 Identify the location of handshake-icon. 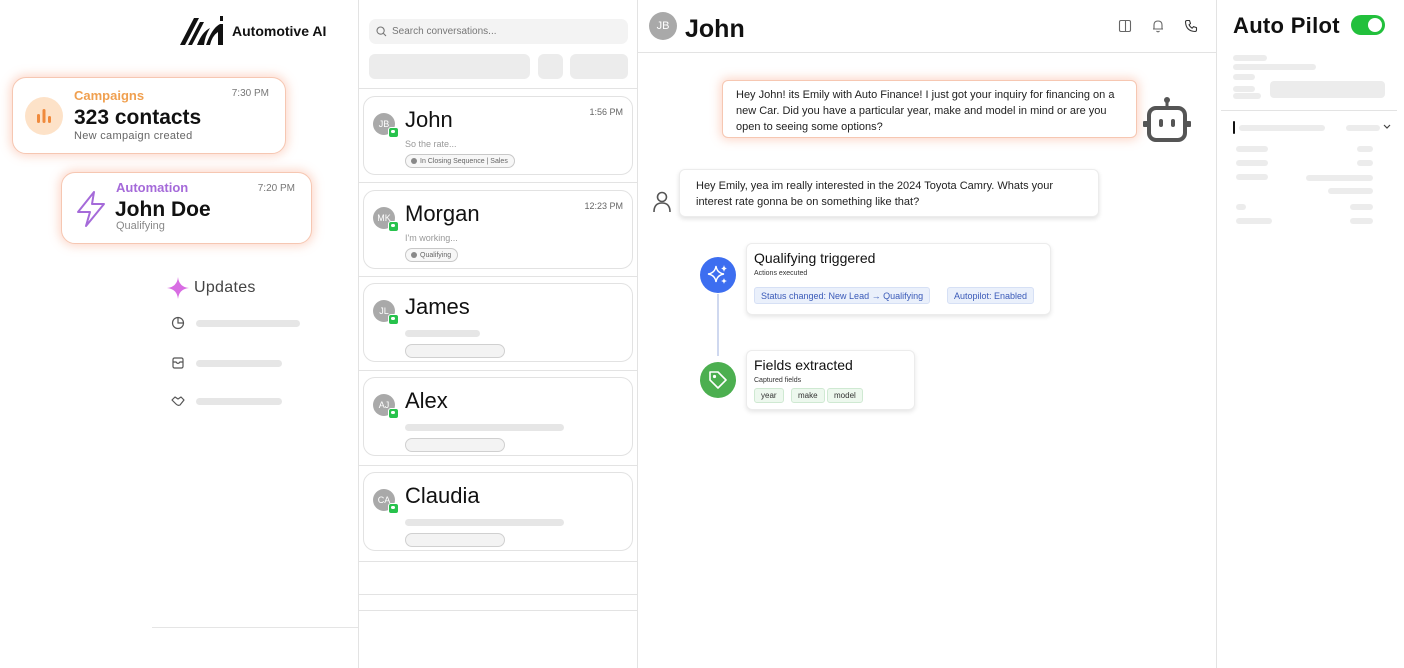
(178, 401).